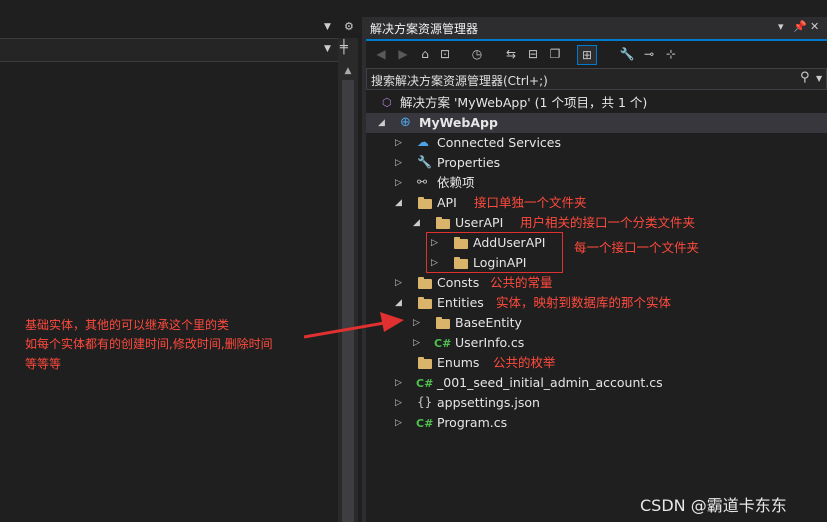  I want to click on baseentity-folder-node: BaseEntity, so click(488, 323).